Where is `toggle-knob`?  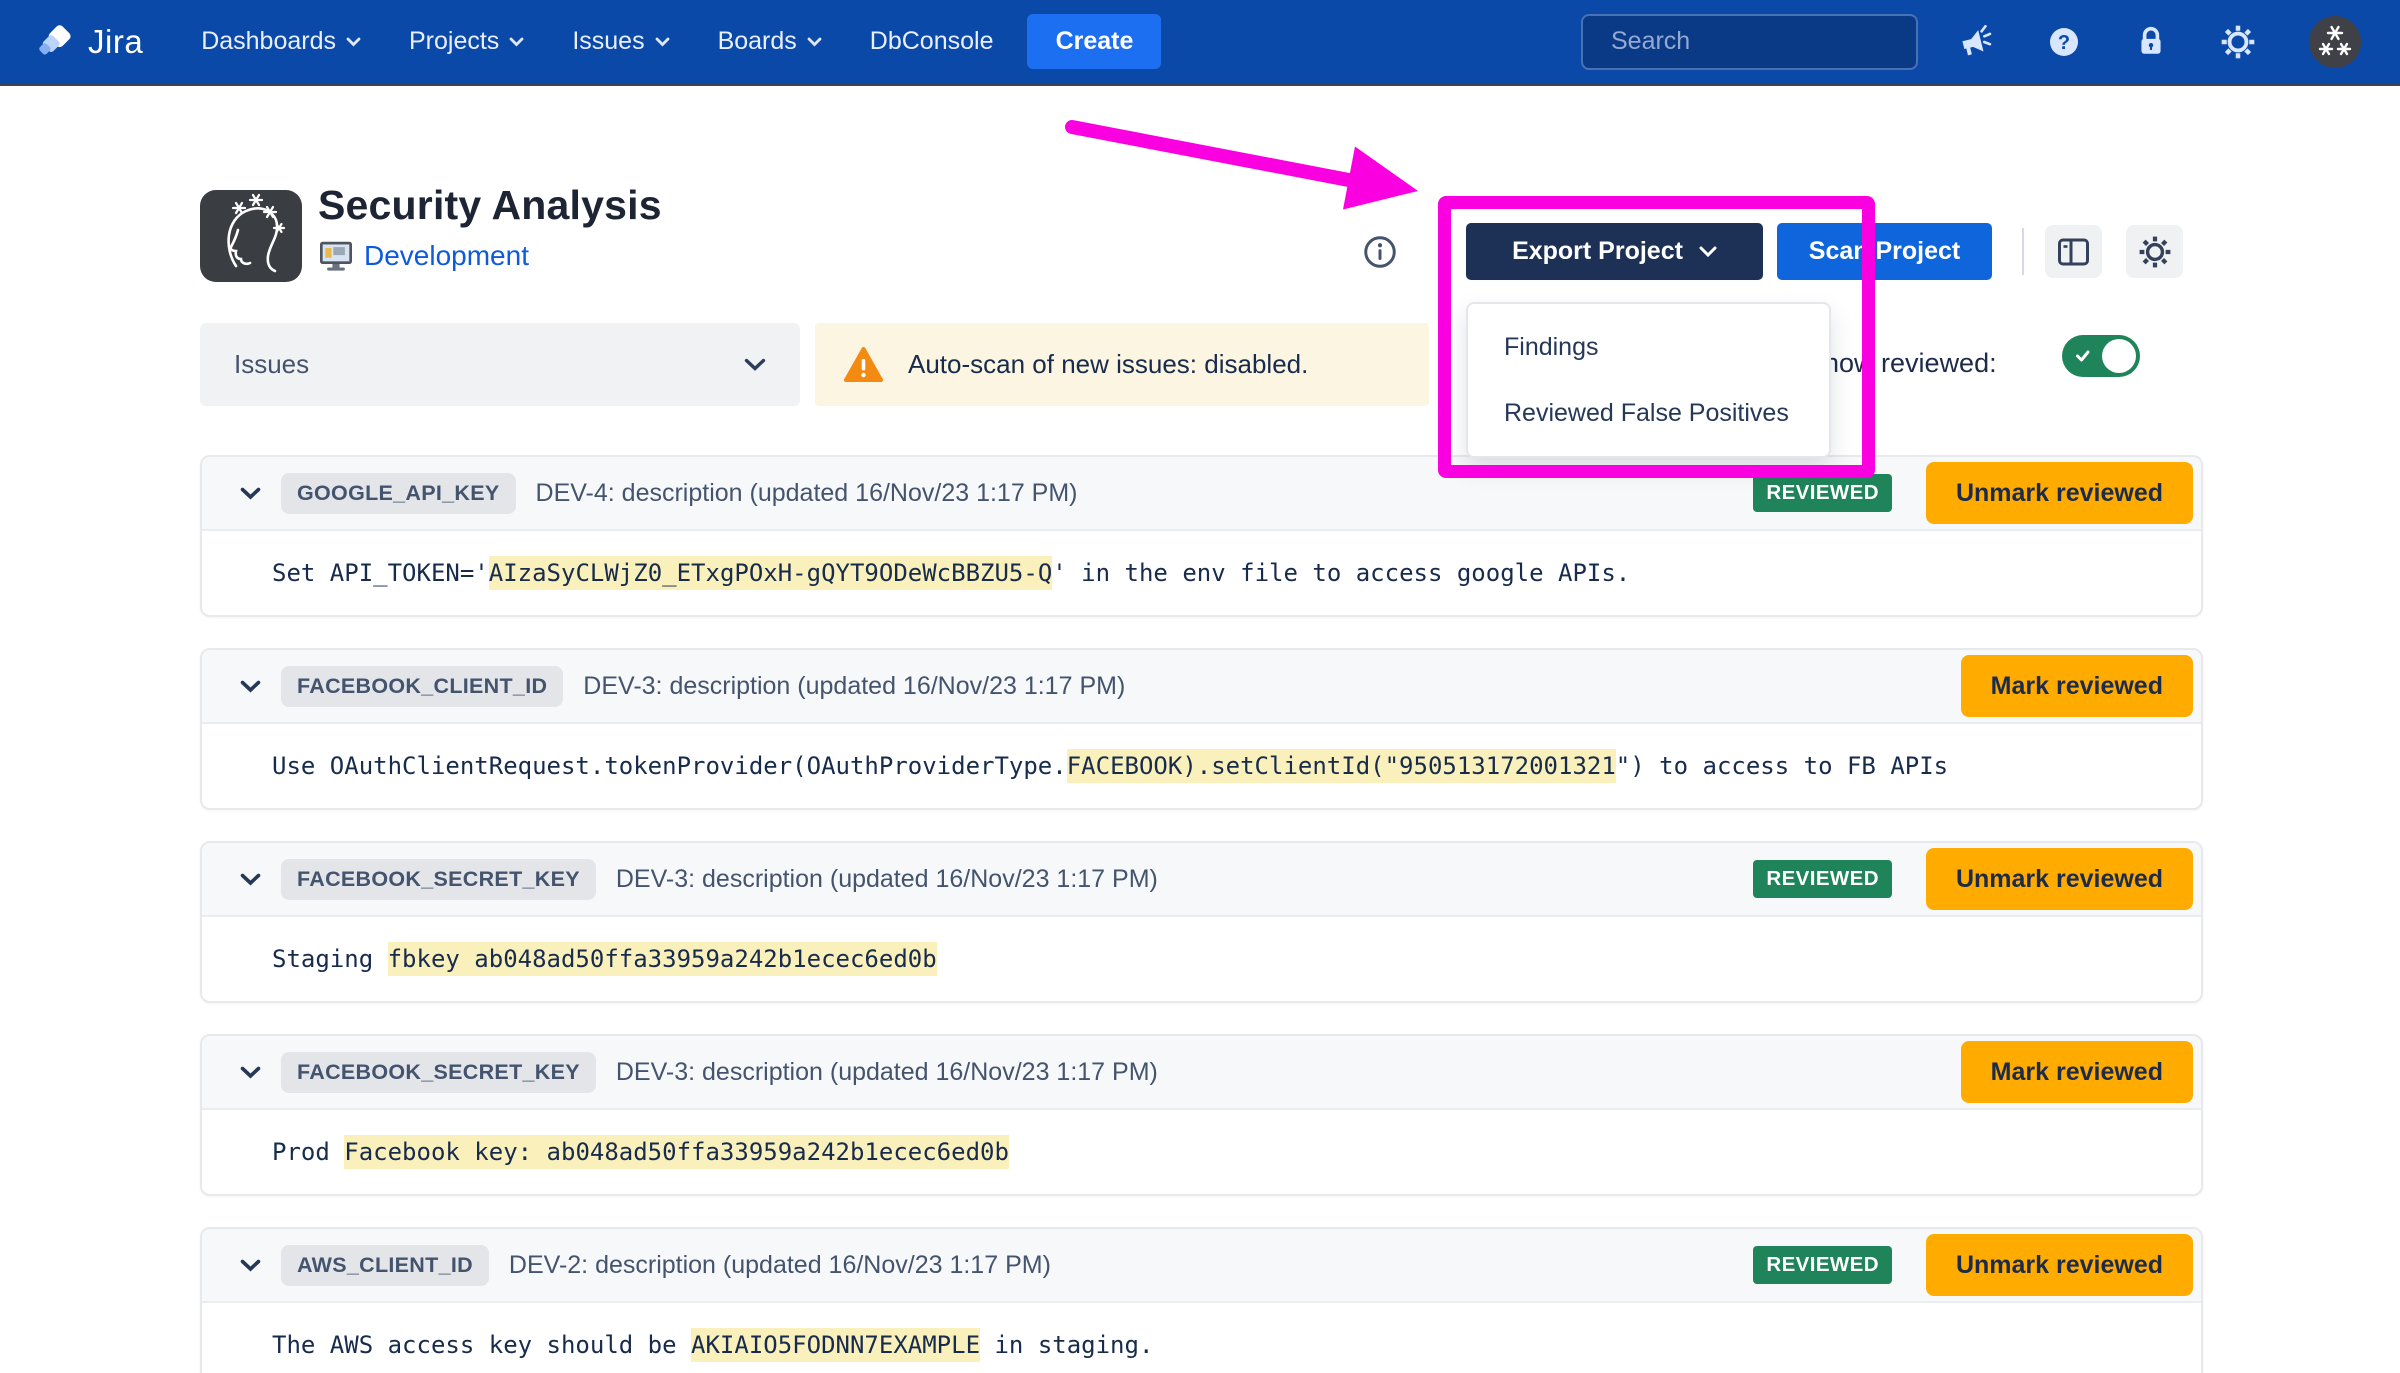 toggle-knob is located at coordinates (2119, 356).